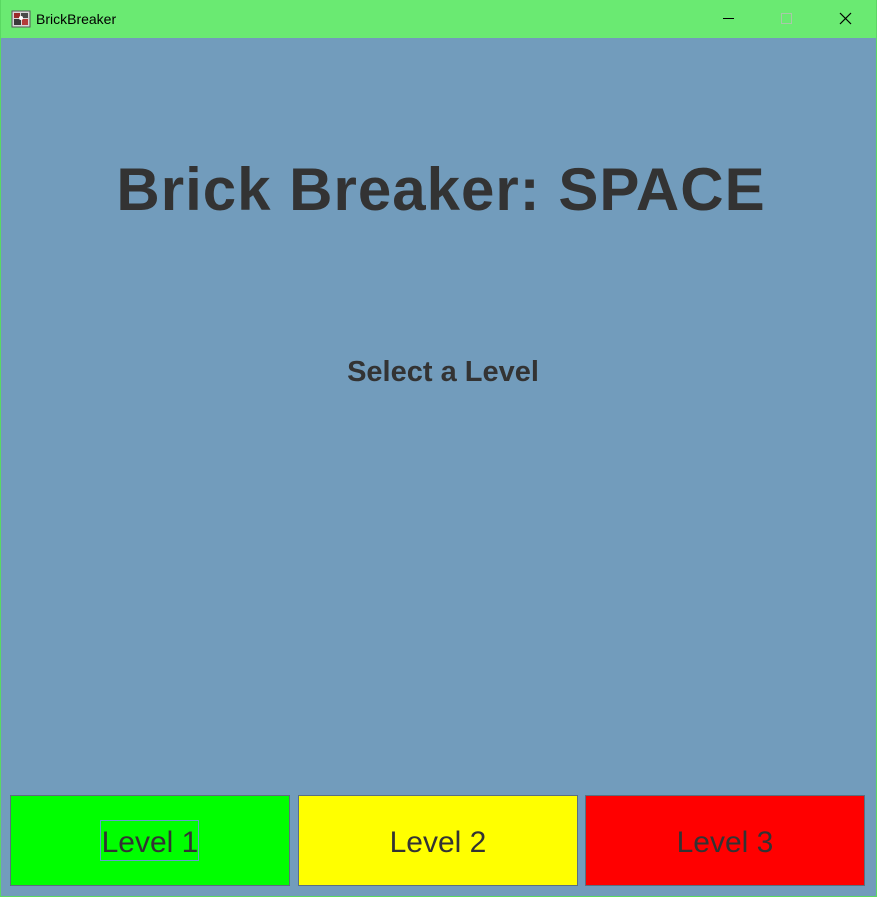 This screenshot has height=897, width=877. What do you see at coordinates (443, 372) in the screenshot?
I see `select-level-label: Select a Level` at bounding box center [443, 372].